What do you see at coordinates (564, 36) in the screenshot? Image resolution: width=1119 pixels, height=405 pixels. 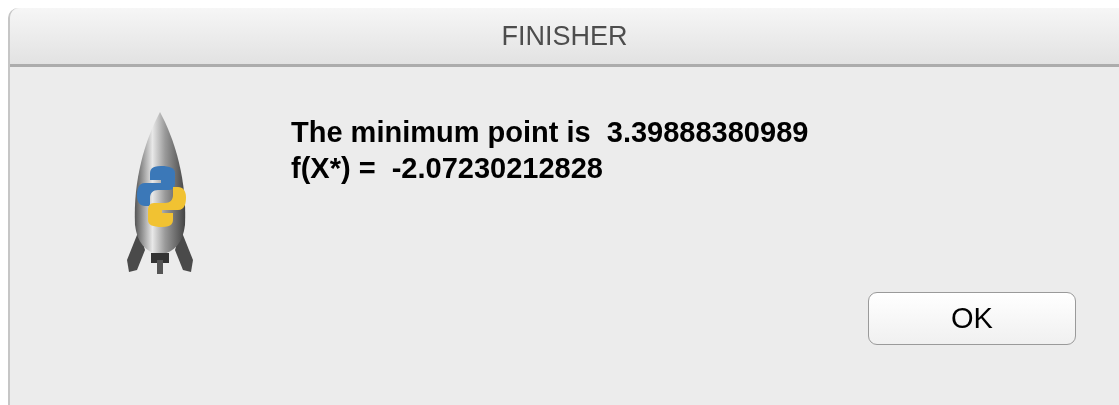 I see `window-title: FINISHER` at bounding box center [564, 36].